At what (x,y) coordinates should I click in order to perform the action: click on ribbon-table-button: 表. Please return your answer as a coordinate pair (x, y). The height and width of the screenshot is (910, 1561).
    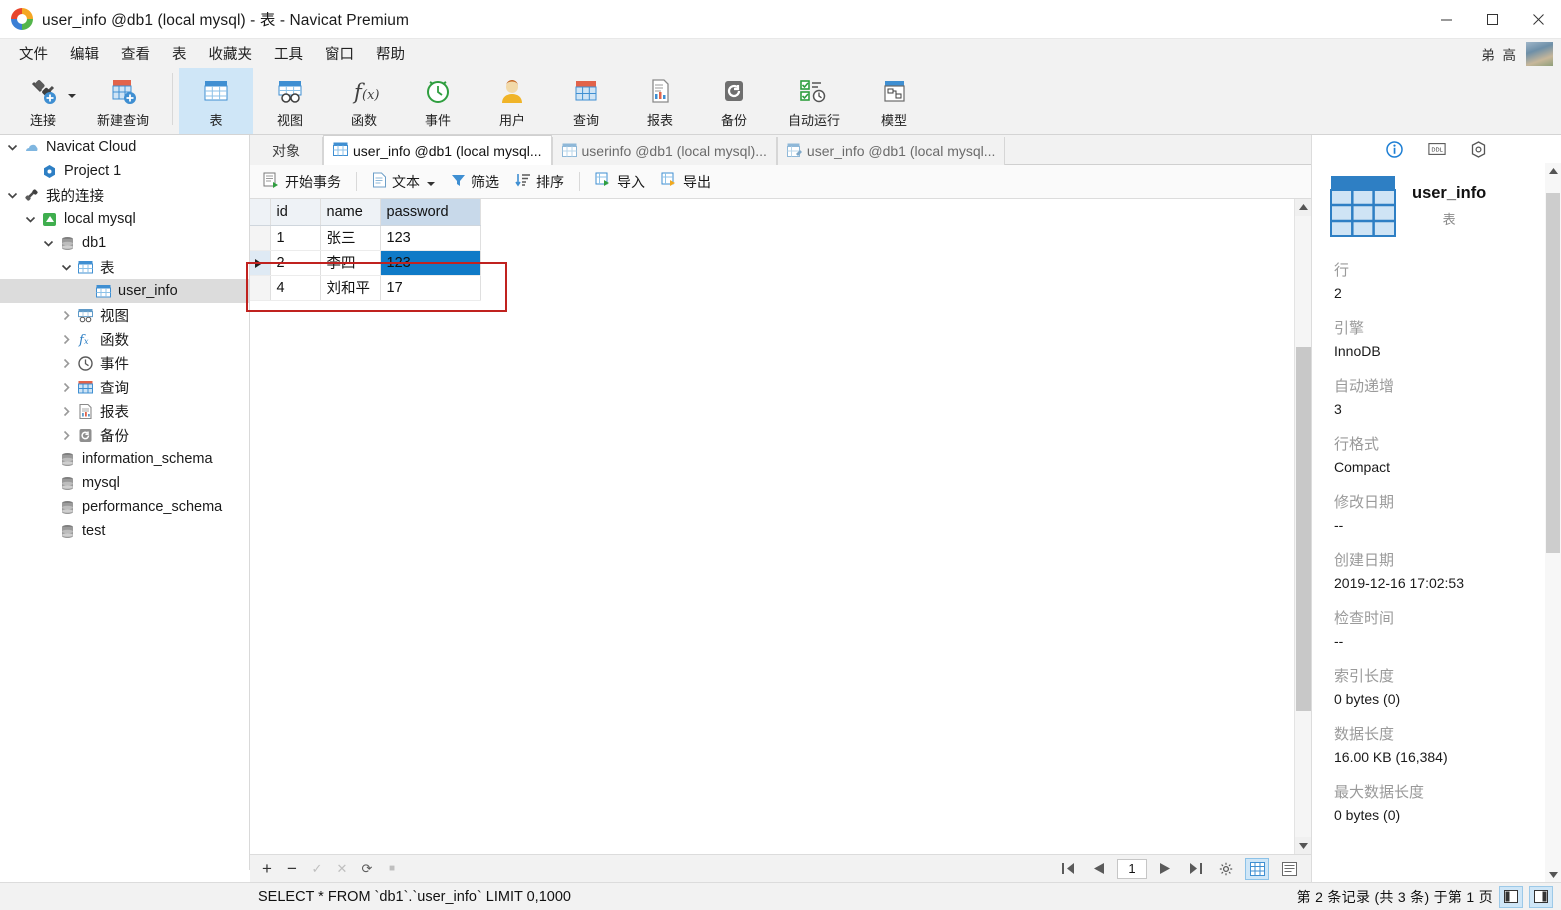
    Looking at the image, I should click on (216, 101).